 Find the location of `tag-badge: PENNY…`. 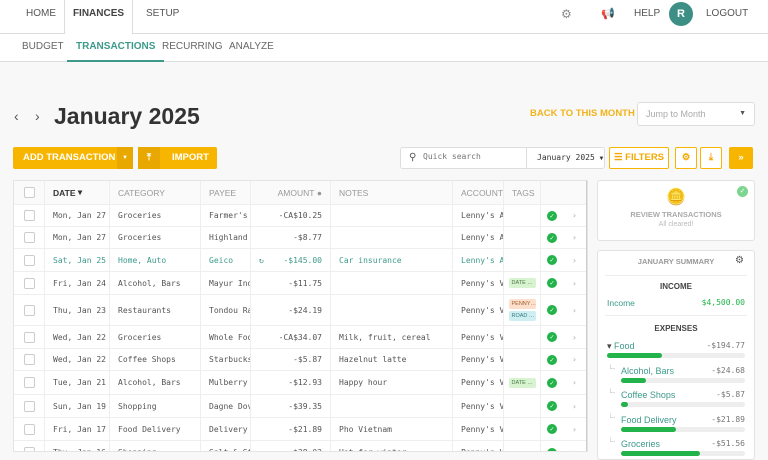

tag-badge: PENNY… is located at coordinates (522, 304).